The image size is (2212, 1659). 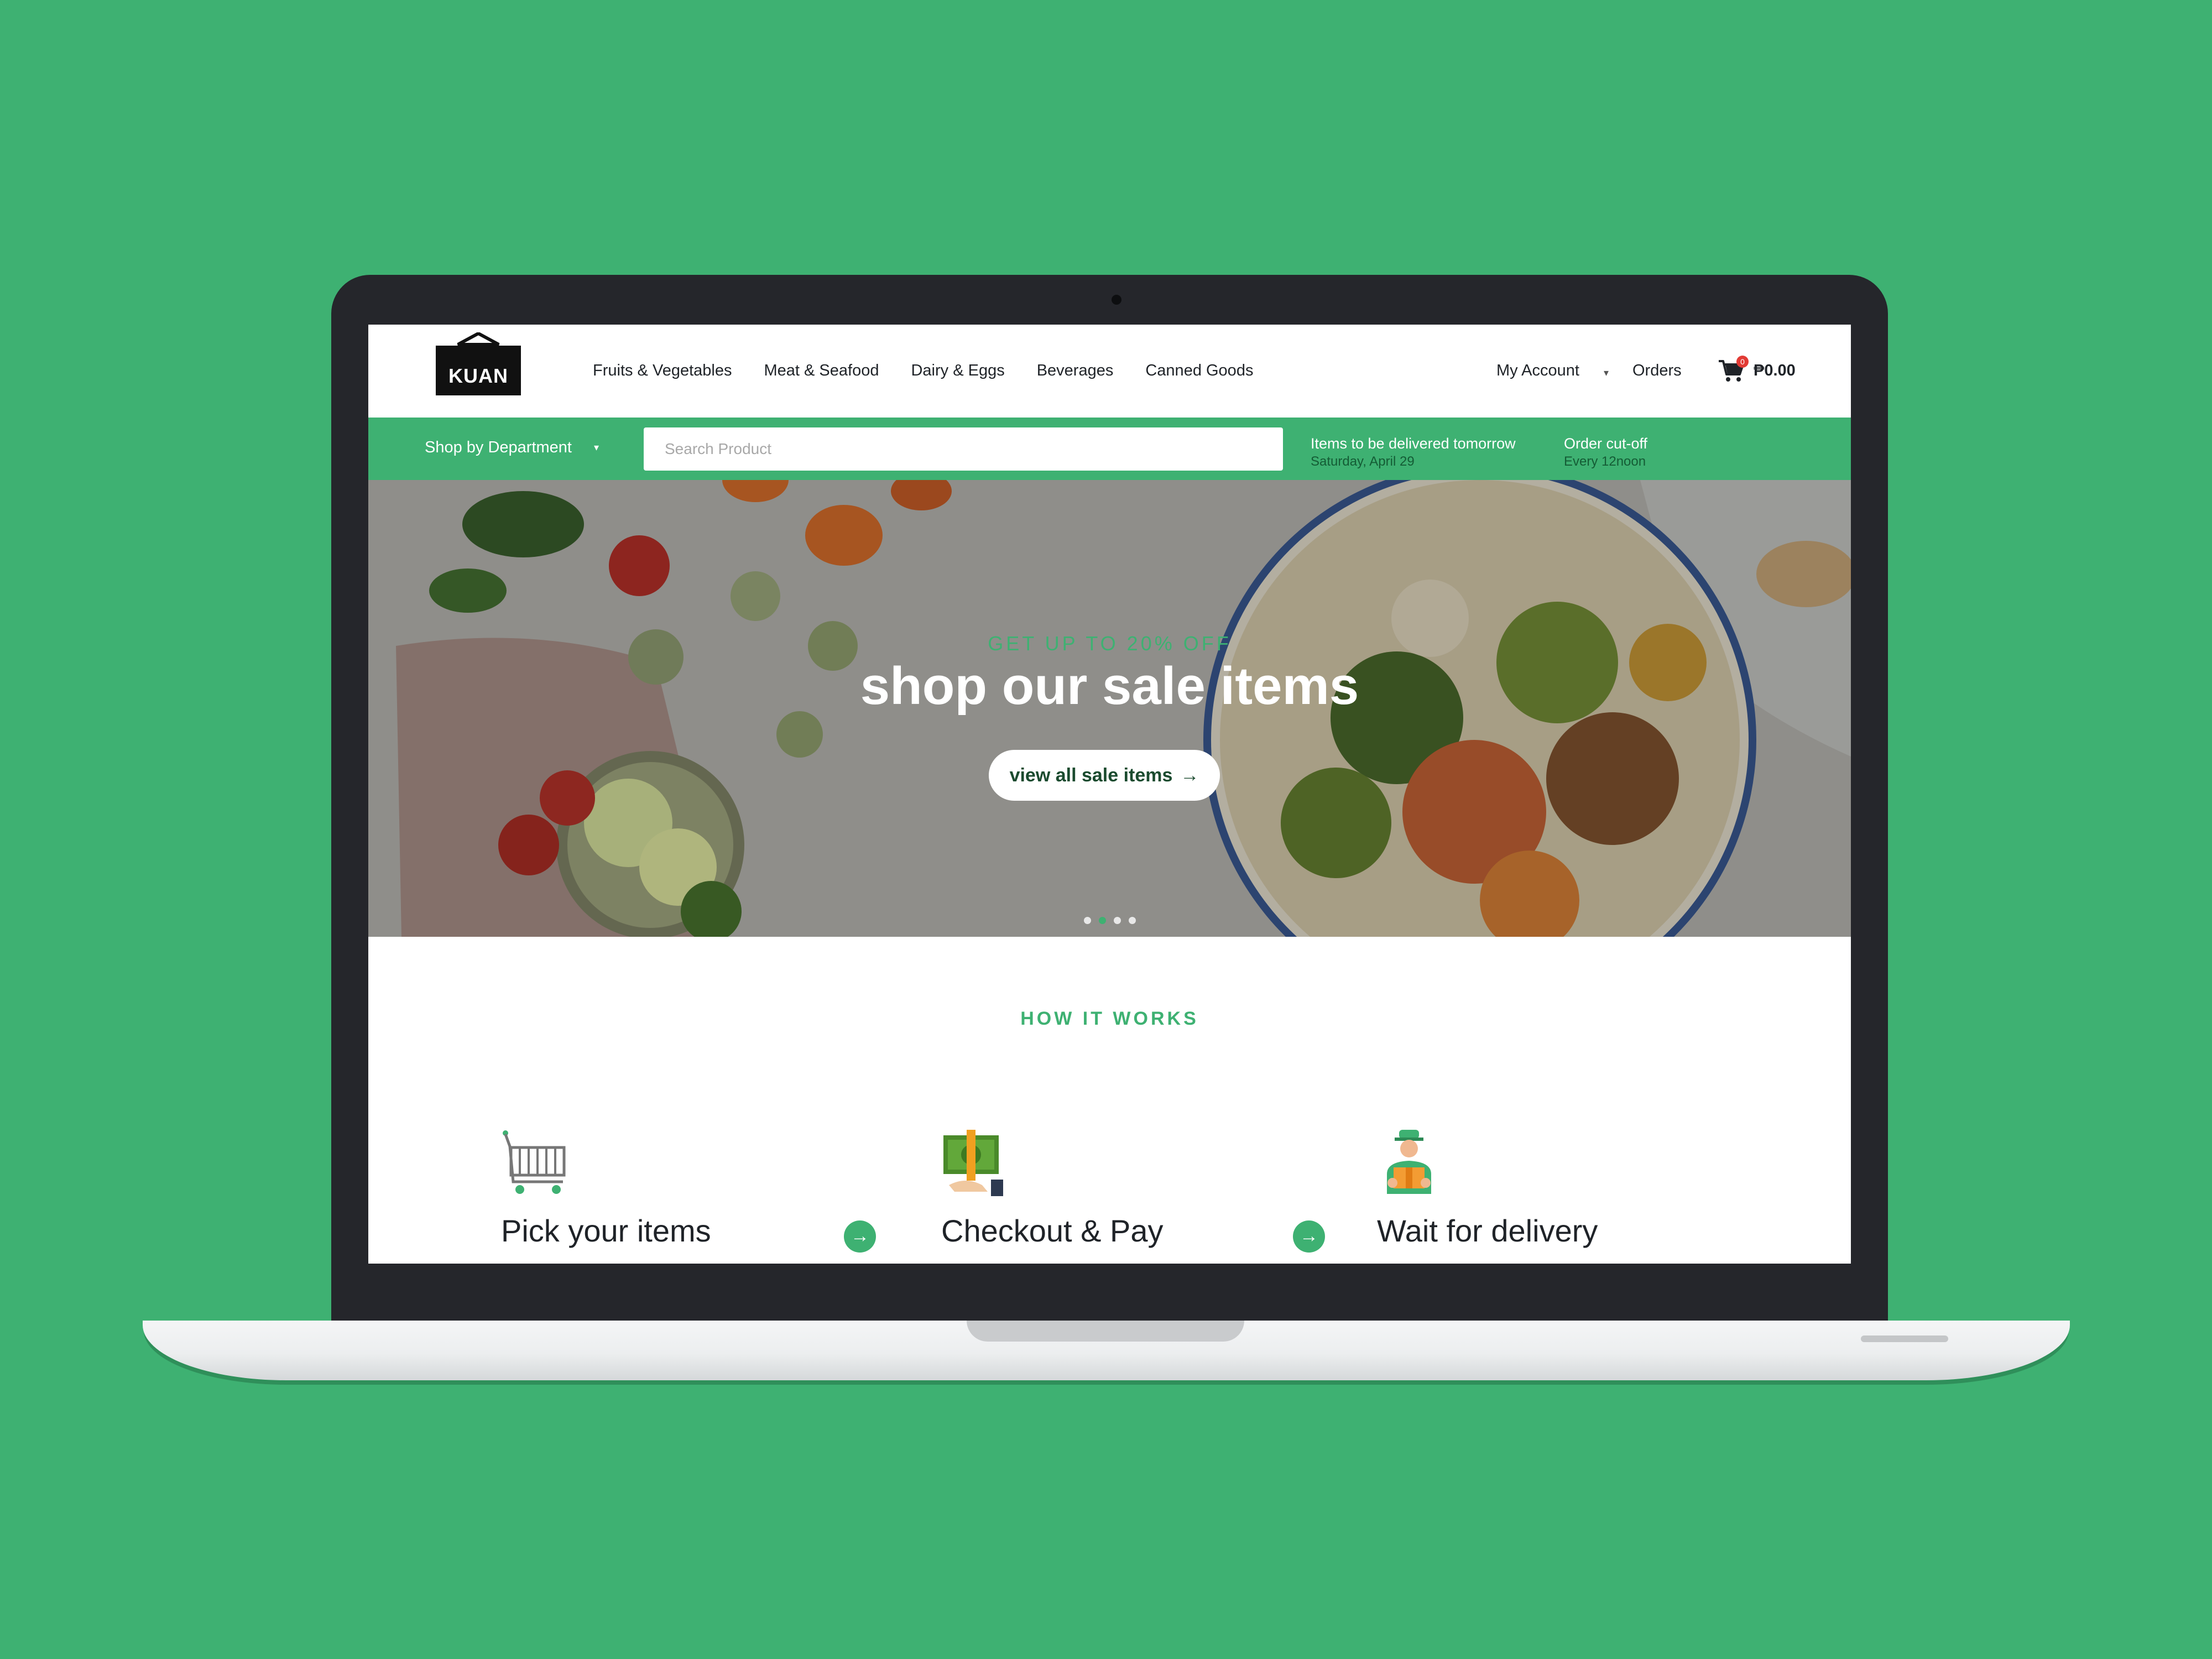 I want to click on view-sale-items-button: view all sale items →, so click(x=1105, y=776).